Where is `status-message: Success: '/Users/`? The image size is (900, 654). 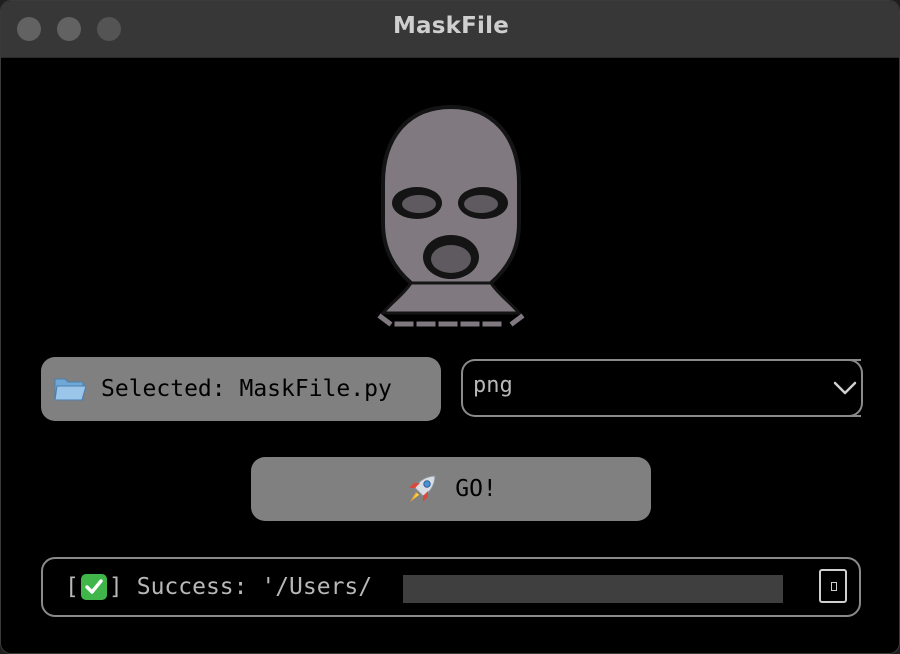 status-message: Success: '/Users/ is located at coordinates (254, 587).